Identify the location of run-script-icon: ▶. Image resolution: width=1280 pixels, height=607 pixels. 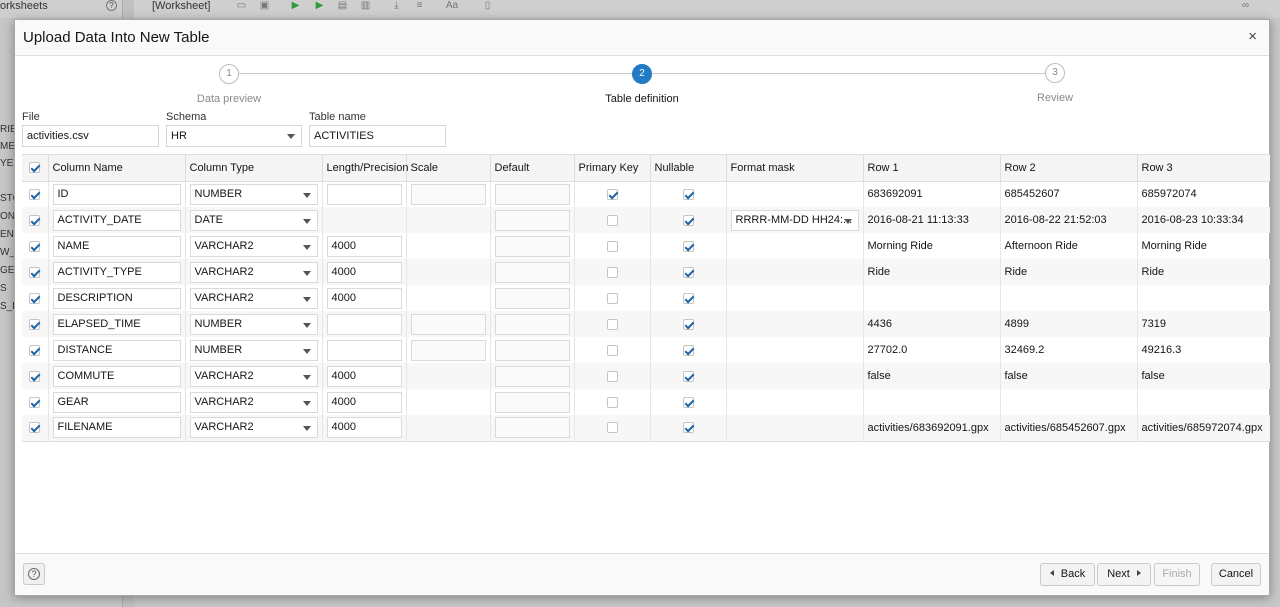
(319, 6).